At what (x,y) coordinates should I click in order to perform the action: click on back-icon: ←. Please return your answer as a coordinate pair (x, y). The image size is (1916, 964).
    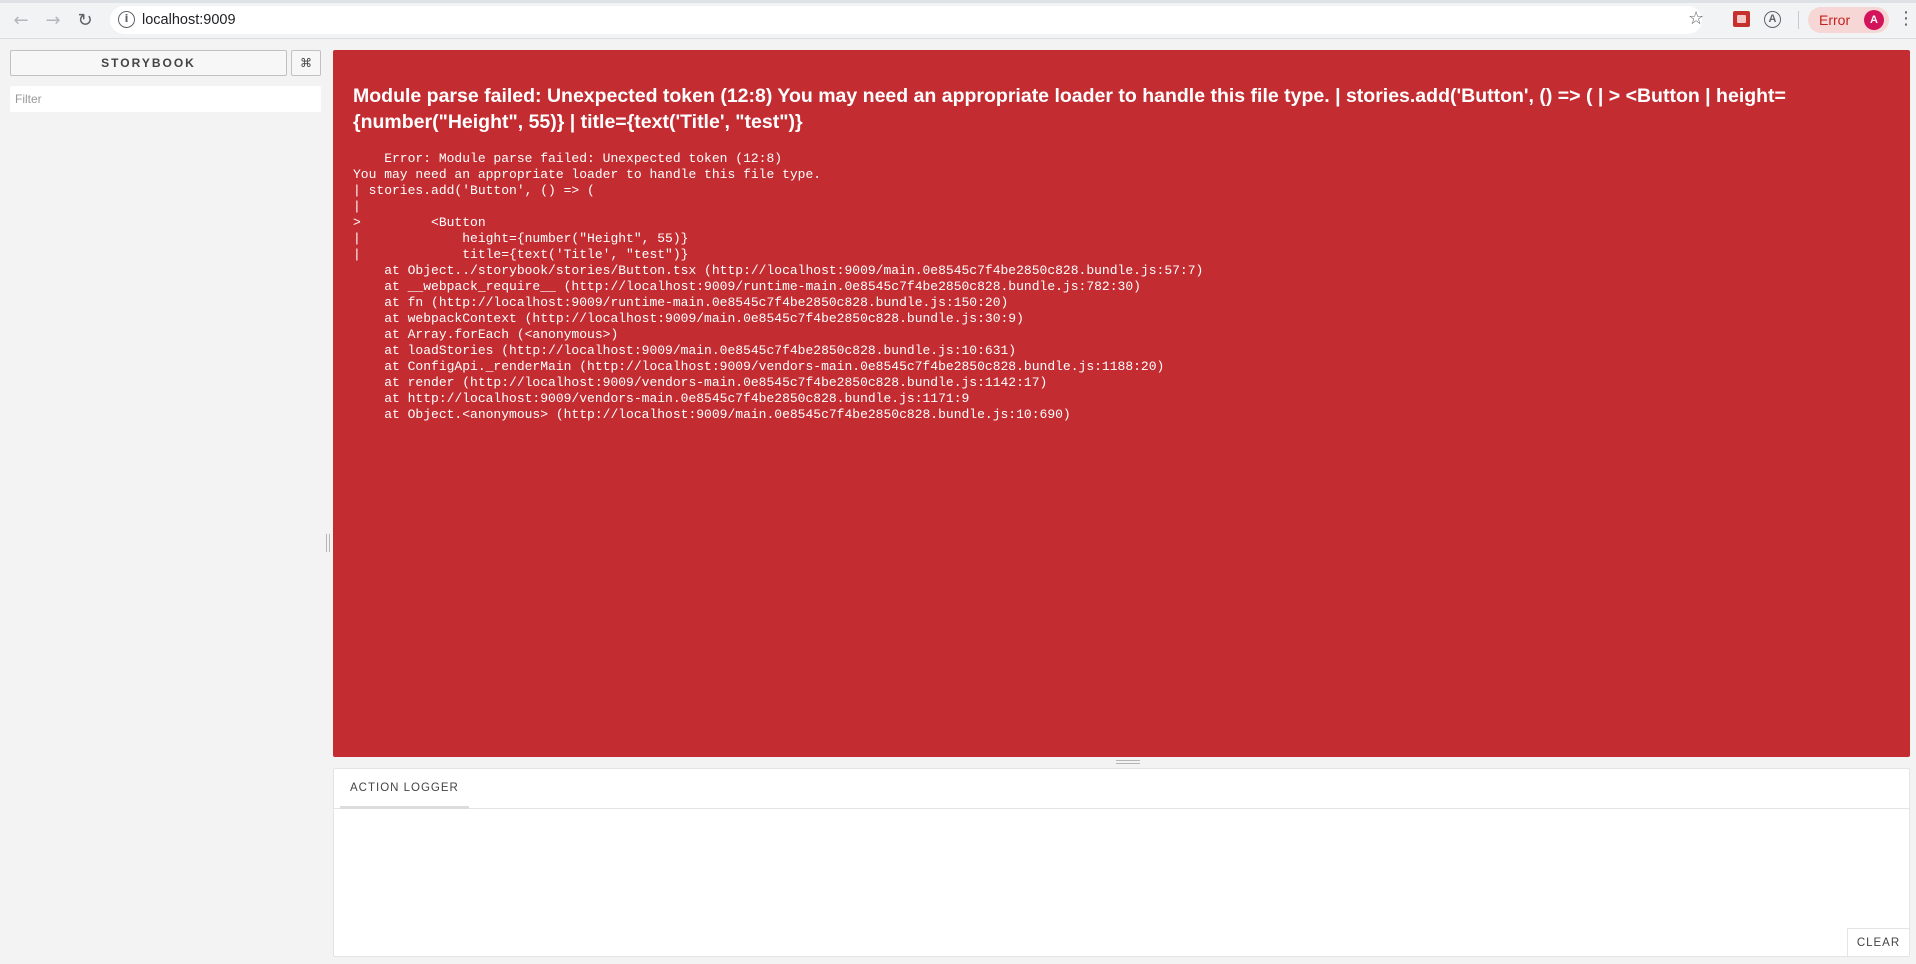
    Looking at the image, I should click on (21, 20).